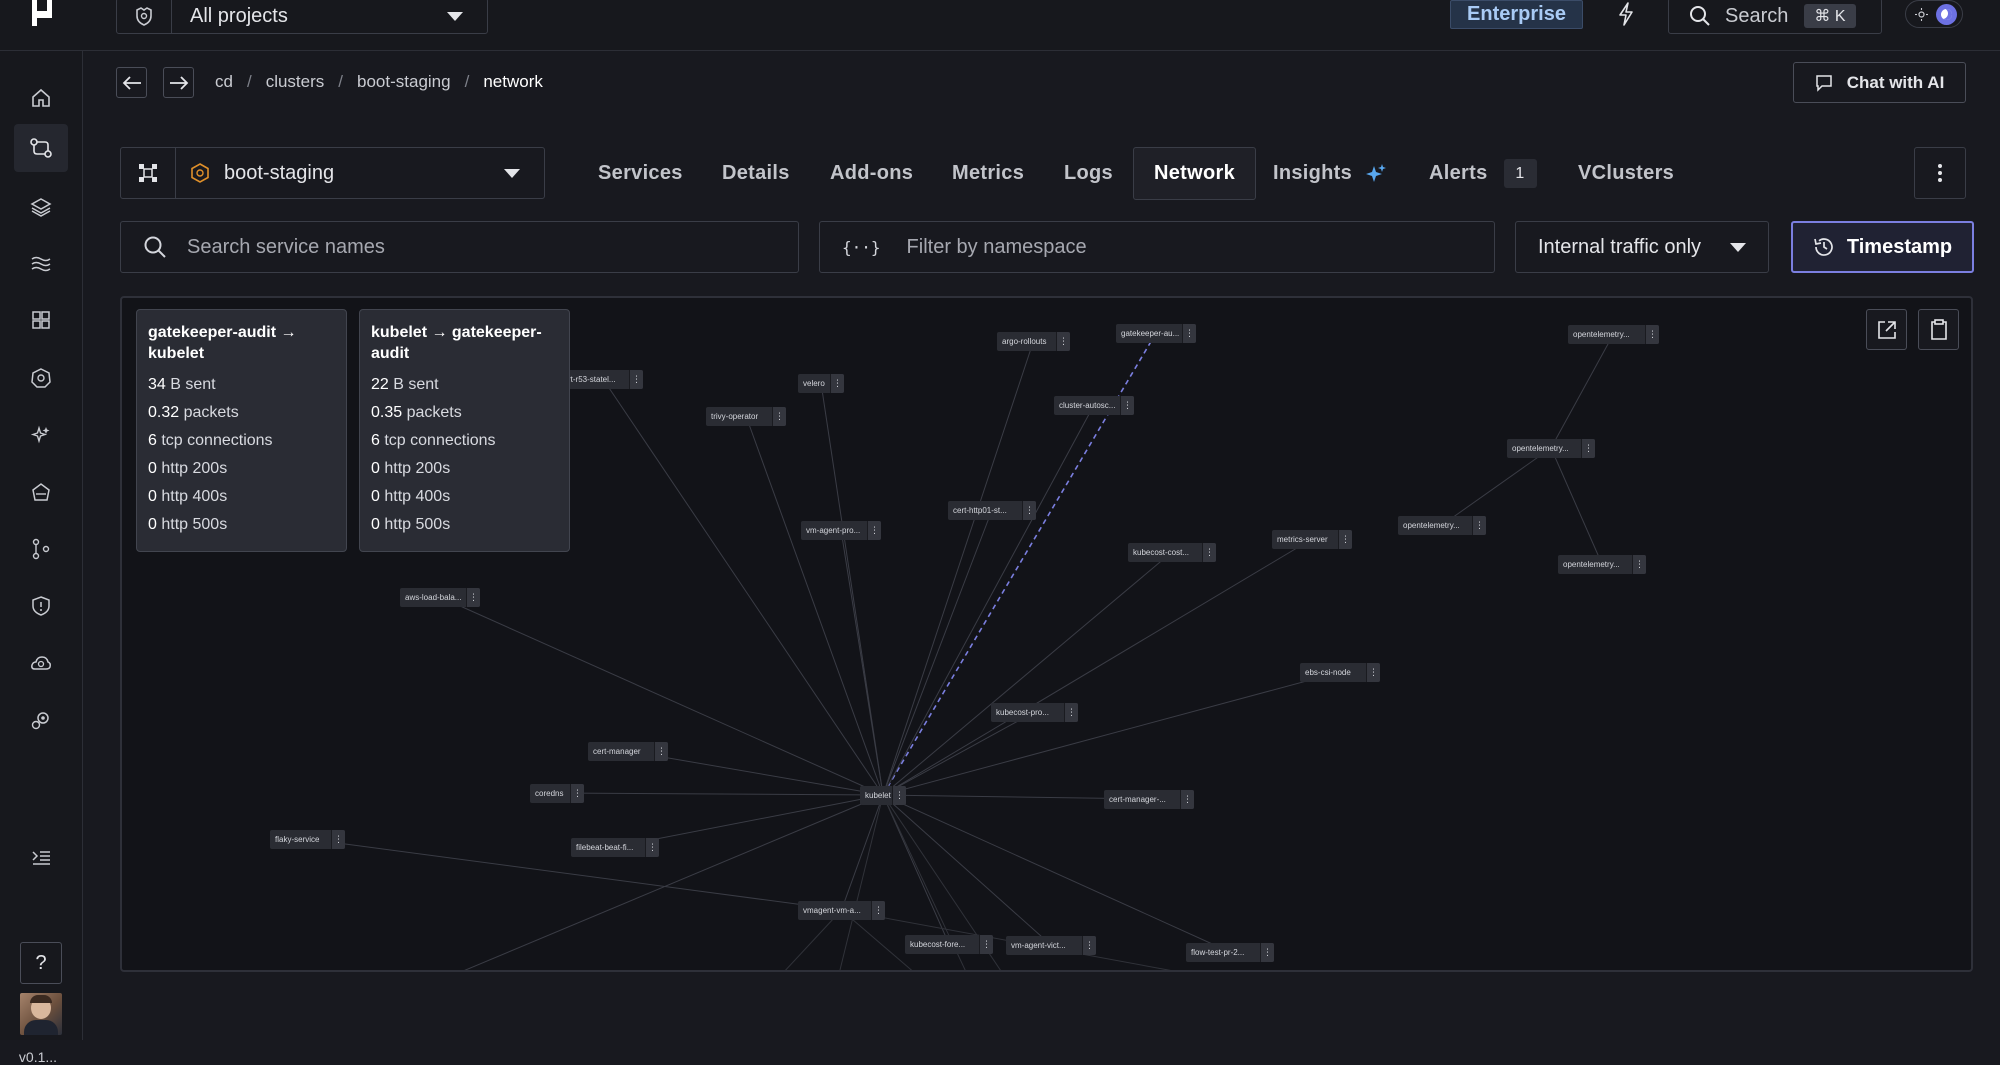  I want to click on graph-node-ebs: ebs-csi-node ⋮, so click(1340, 672).